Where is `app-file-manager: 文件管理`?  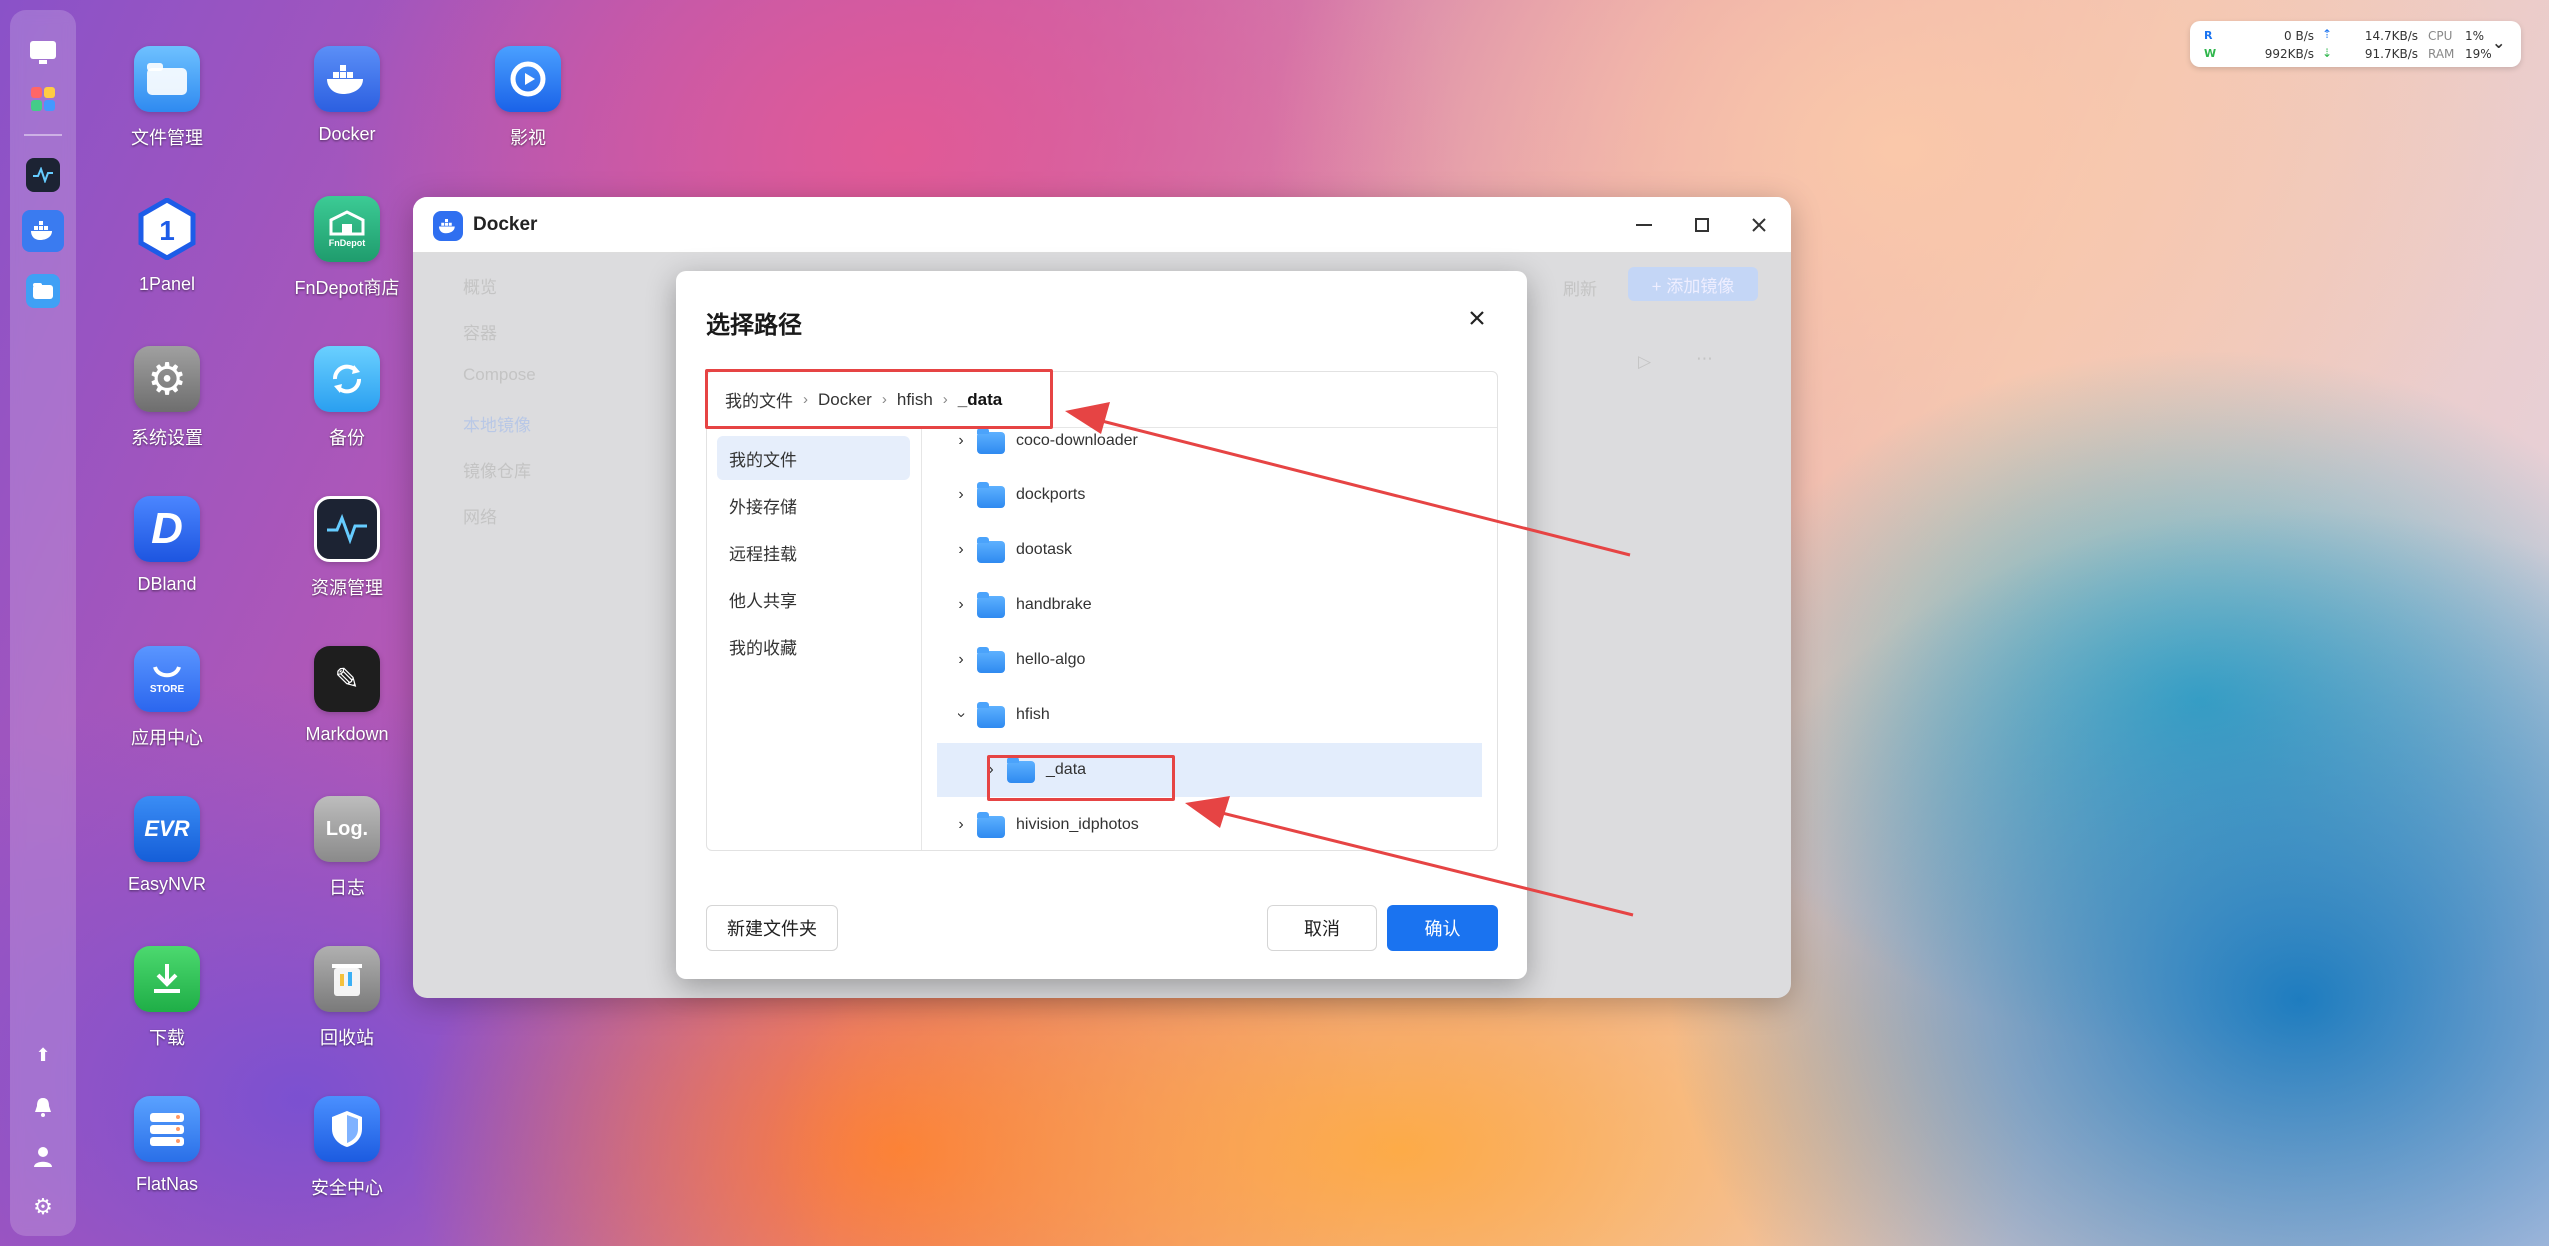 app-file-manager: 文件管理 is located at coordinates (167, 98).